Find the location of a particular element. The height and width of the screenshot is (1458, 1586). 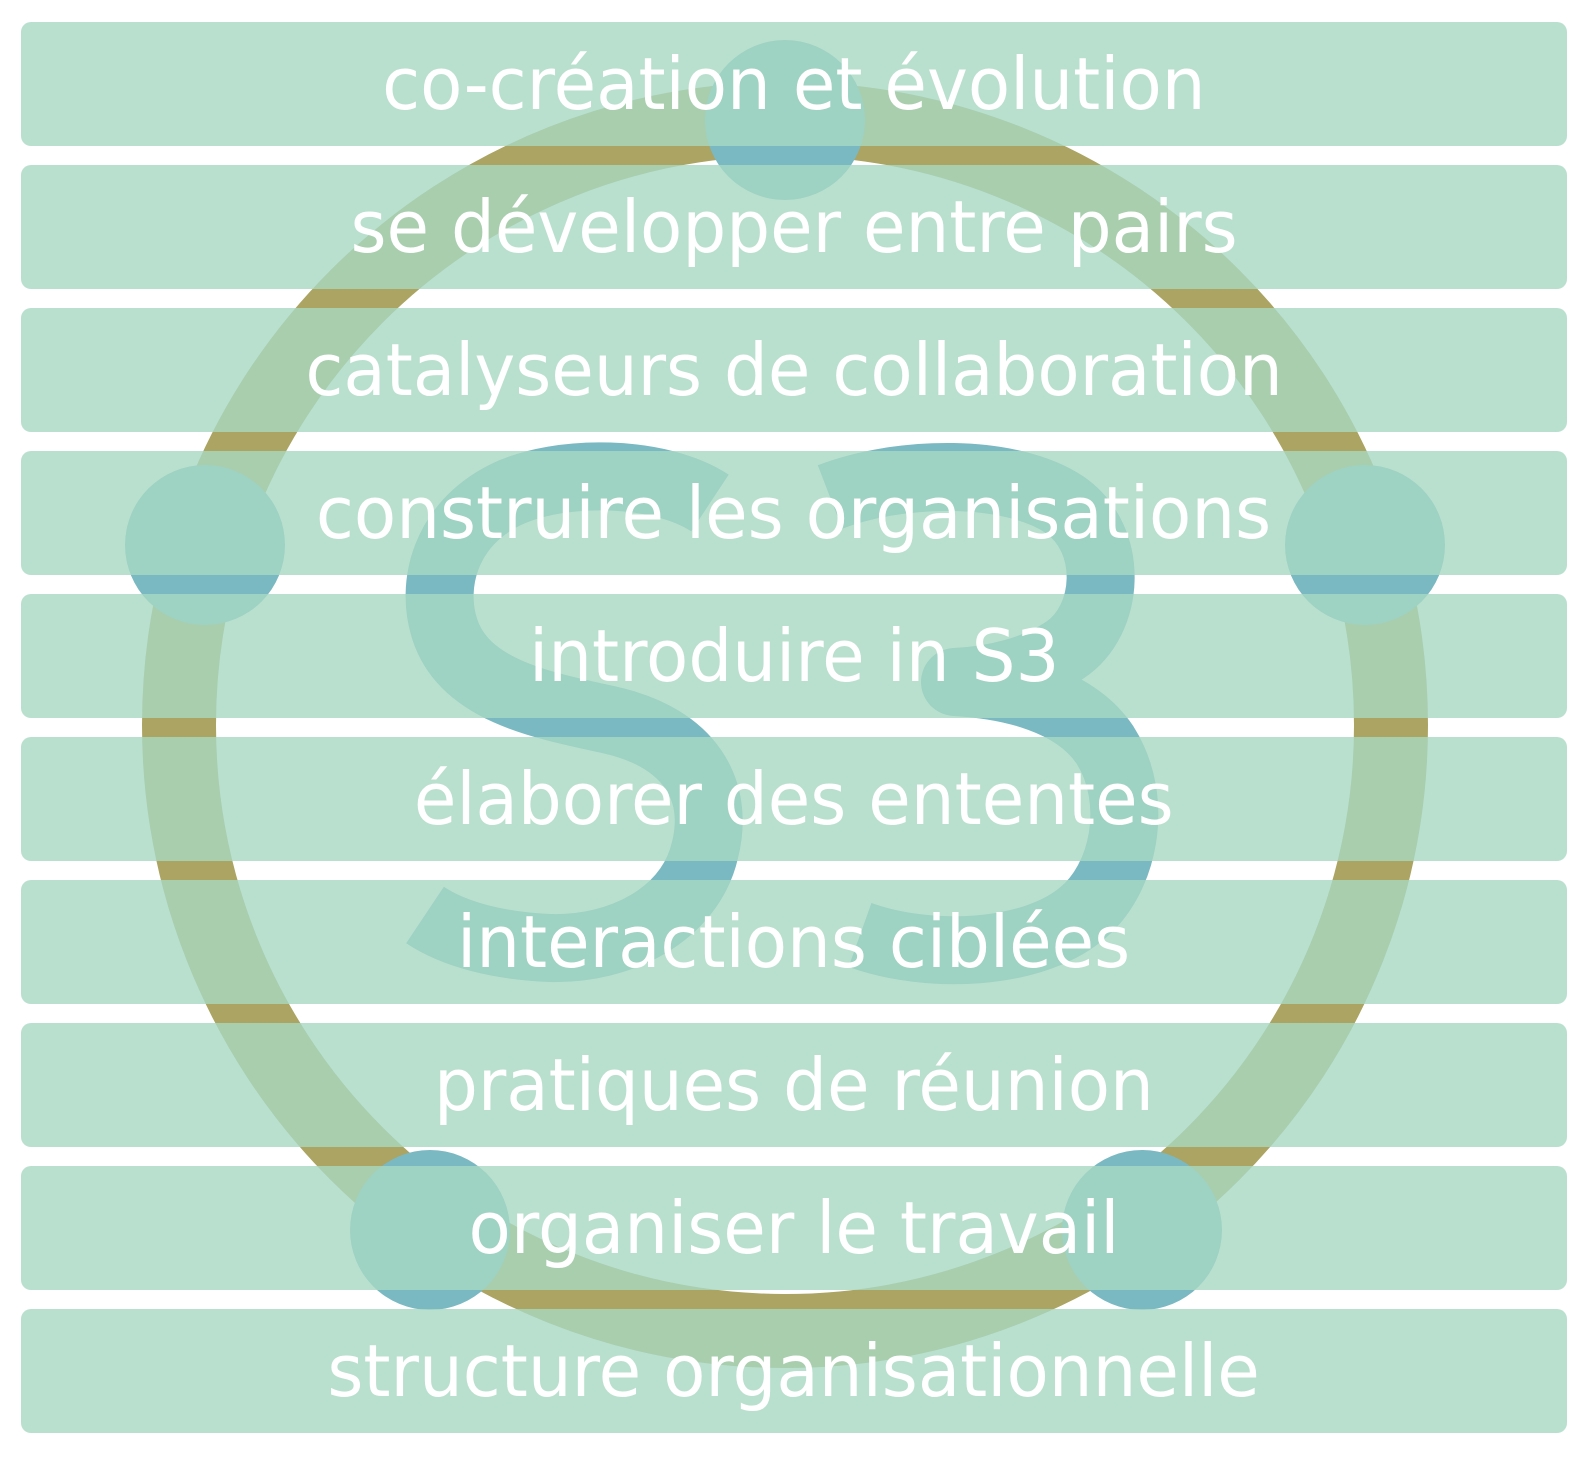

band-organiser-travail: organiser le travail is located at coordinates (794, 1228).